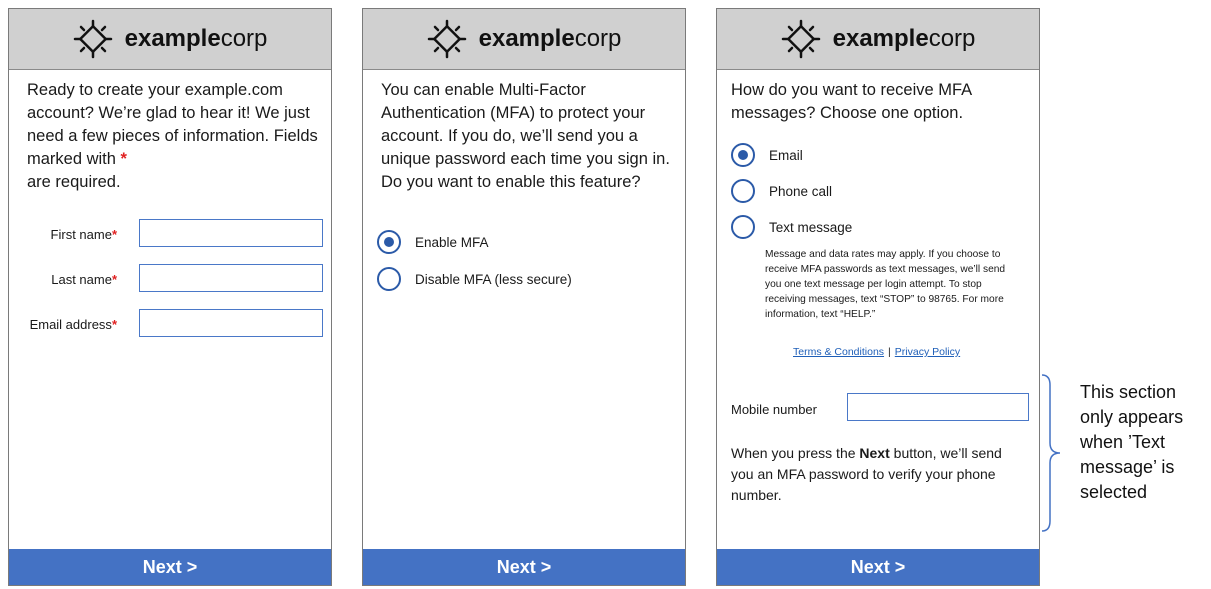 The width and height of the screenshot is (1211, 589). I want to click on radio-label: Phone call, so click(801, 191).